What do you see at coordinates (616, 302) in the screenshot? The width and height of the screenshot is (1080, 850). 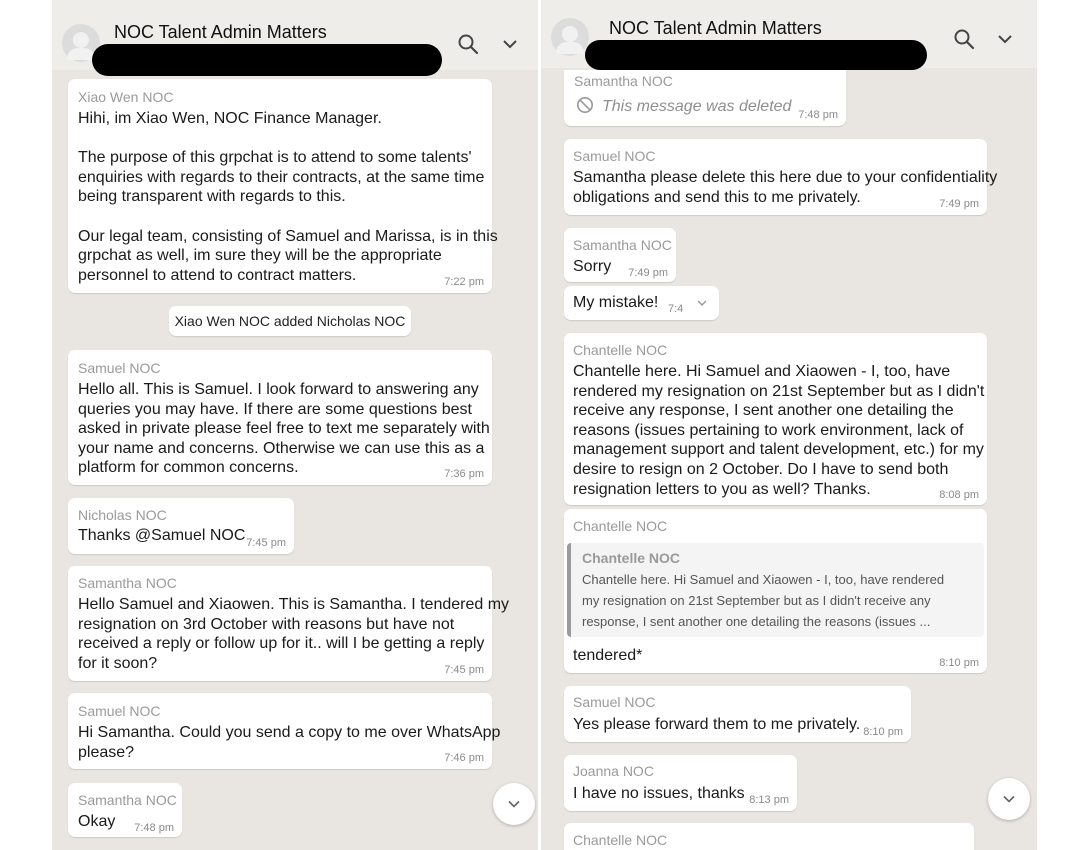 I see `message-text: My mistake!` at bounding box center [616, 302].